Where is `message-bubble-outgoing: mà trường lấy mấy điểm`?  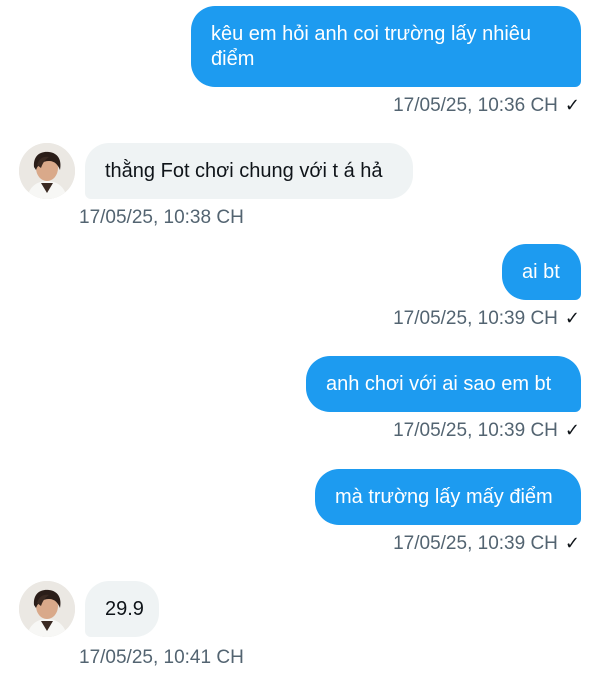 message-bubble-outgoing: mà trường lấy mấy điểm is located at coordinates (448, 497).